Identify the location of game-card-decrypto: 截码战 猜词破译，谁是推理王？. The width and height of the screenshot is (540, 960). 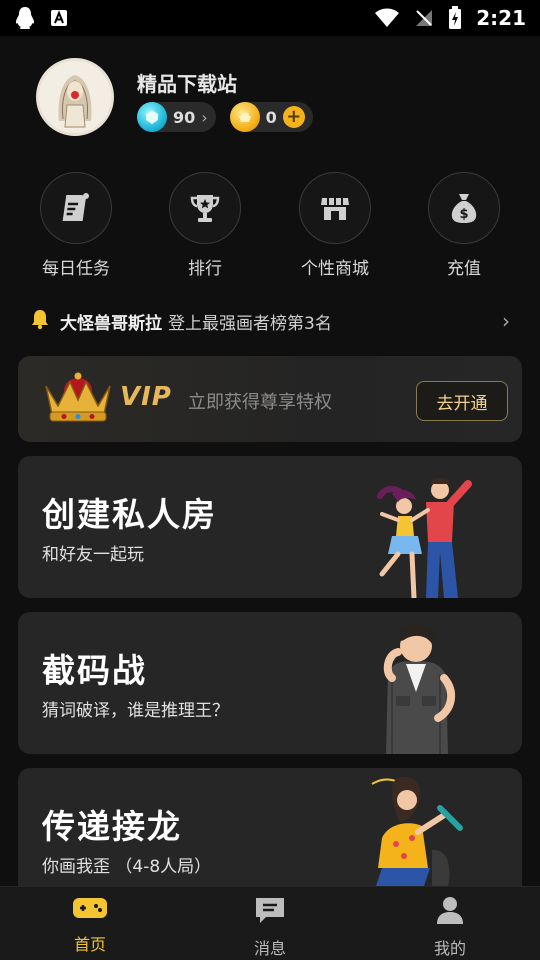
(270, 683).